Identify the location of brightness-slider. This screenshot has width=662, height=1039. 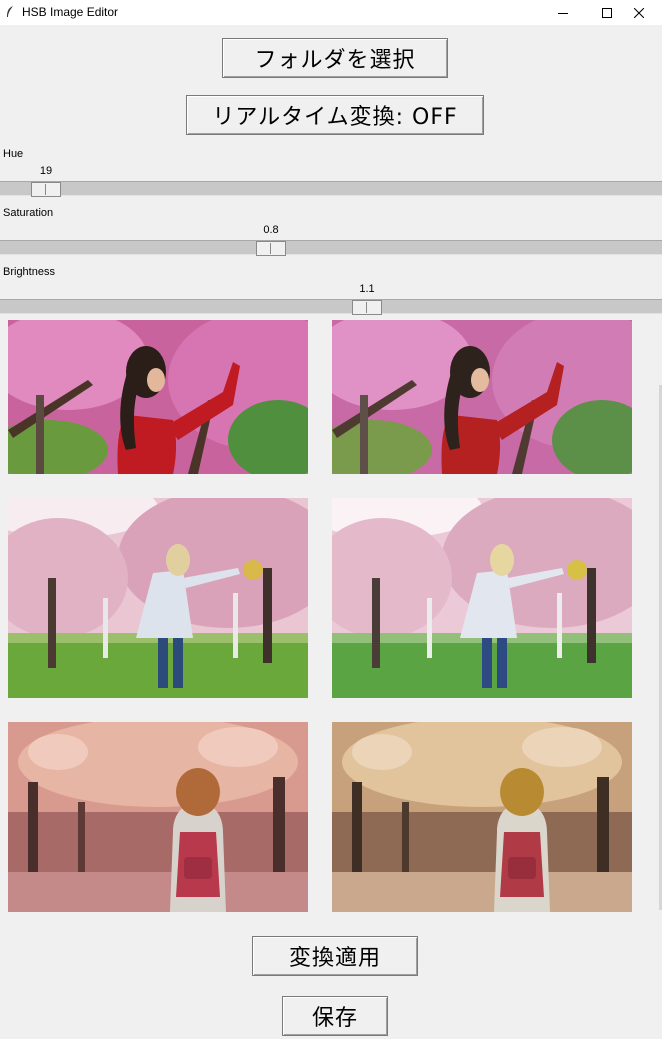
(331, 307).